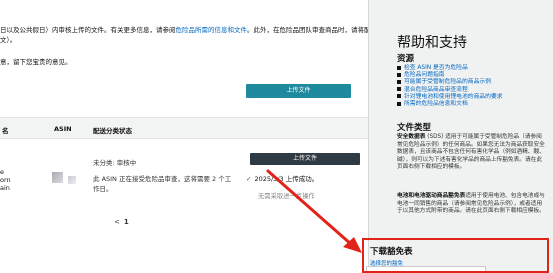 The height and width of the screenshot is (273, 553). I want to click on highlight-box, so click(455, 255).